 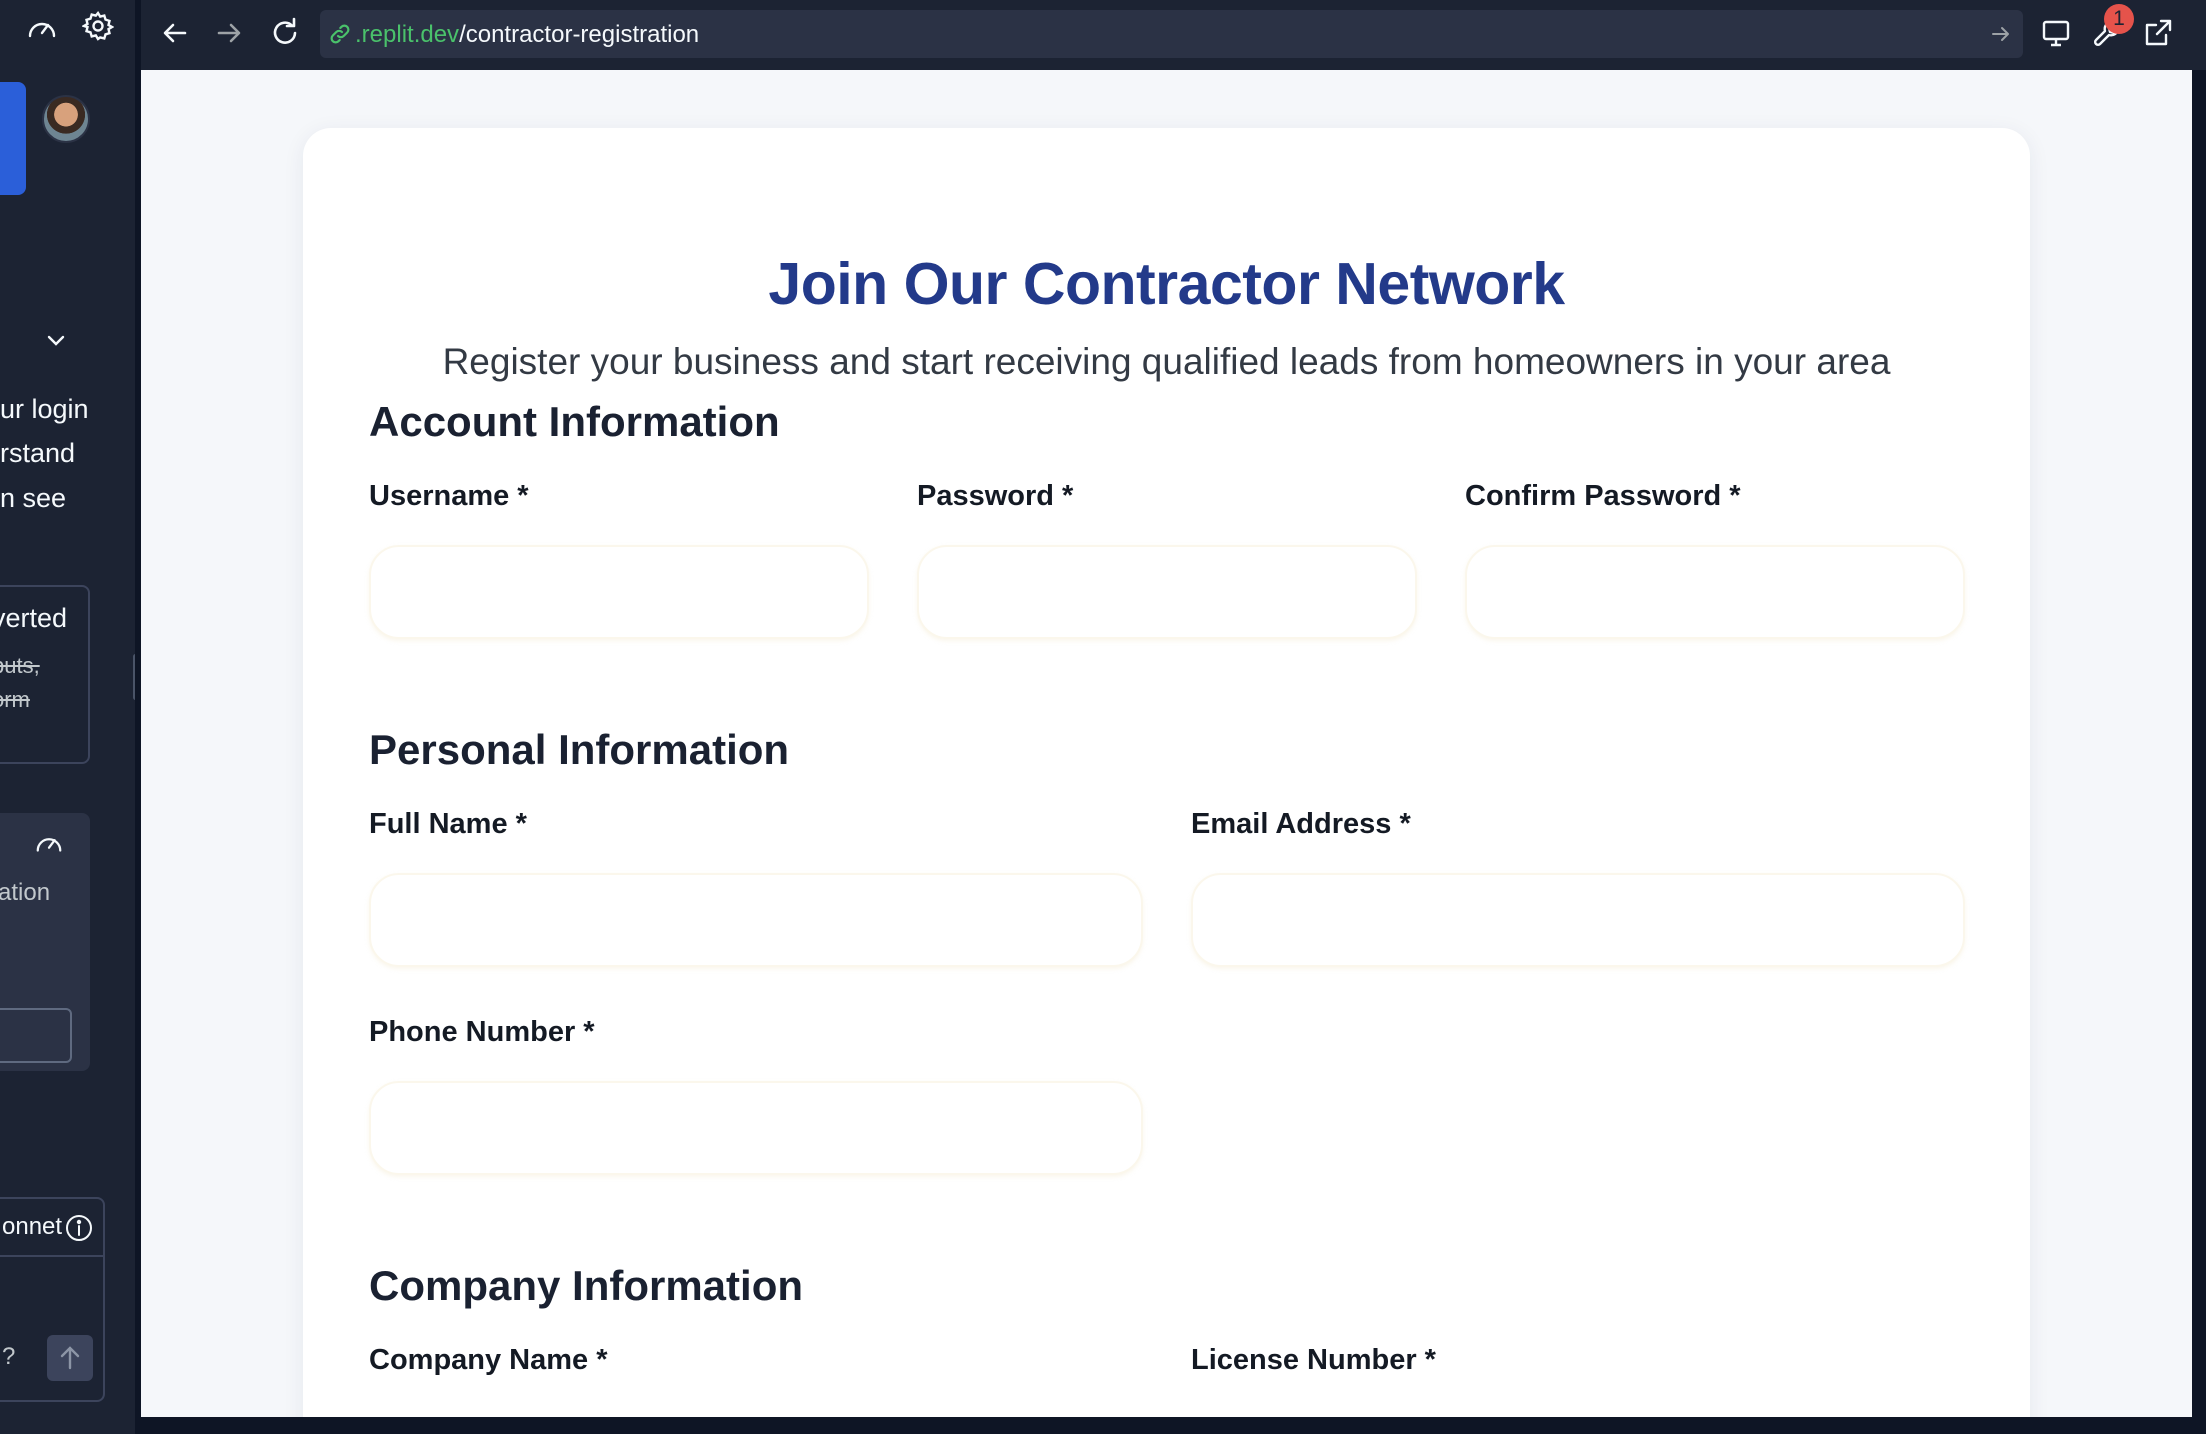 What do you see at coordinates (33, 498) in the screenshot?
I see `chat-message-line: n see` at bounding box center [33, 498].